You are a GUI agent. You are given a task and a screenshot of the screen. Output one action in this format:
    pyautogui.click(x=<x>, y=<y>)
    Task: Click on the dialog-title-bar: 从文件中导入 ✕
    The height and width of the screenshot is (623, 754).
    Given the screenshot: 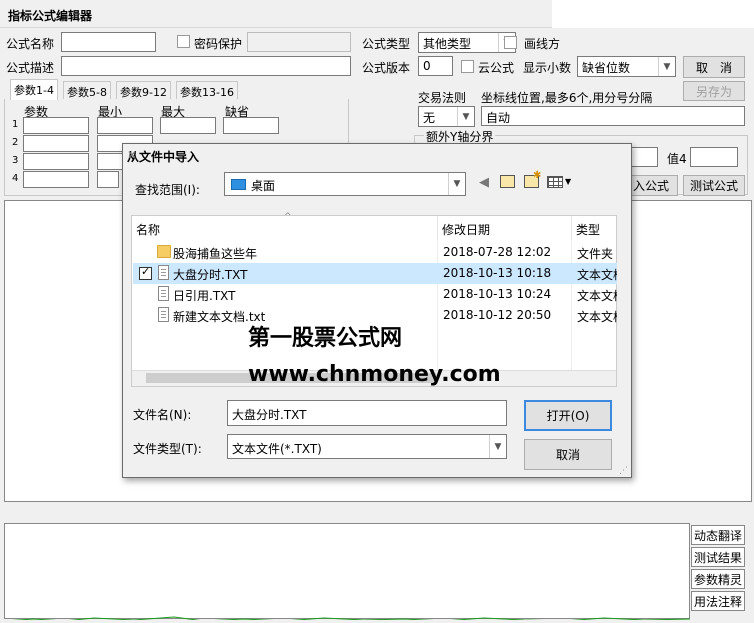 What is the action you would take?
    pyautogui.click(x=377, y=155)
    